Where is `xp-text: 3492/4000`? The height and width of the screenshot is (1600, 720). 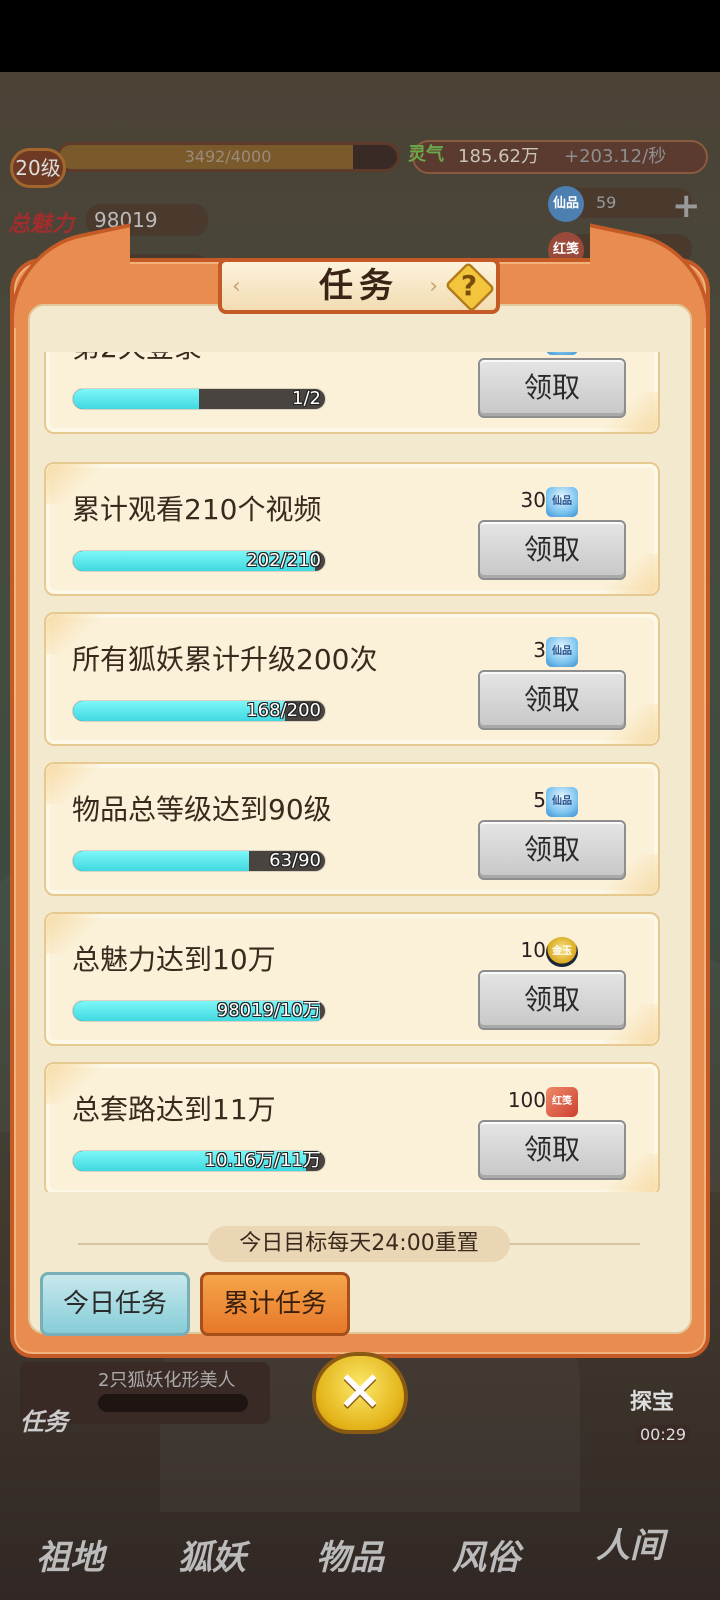
xp-text: 3492/4000 is located at coordinates (228, 156).